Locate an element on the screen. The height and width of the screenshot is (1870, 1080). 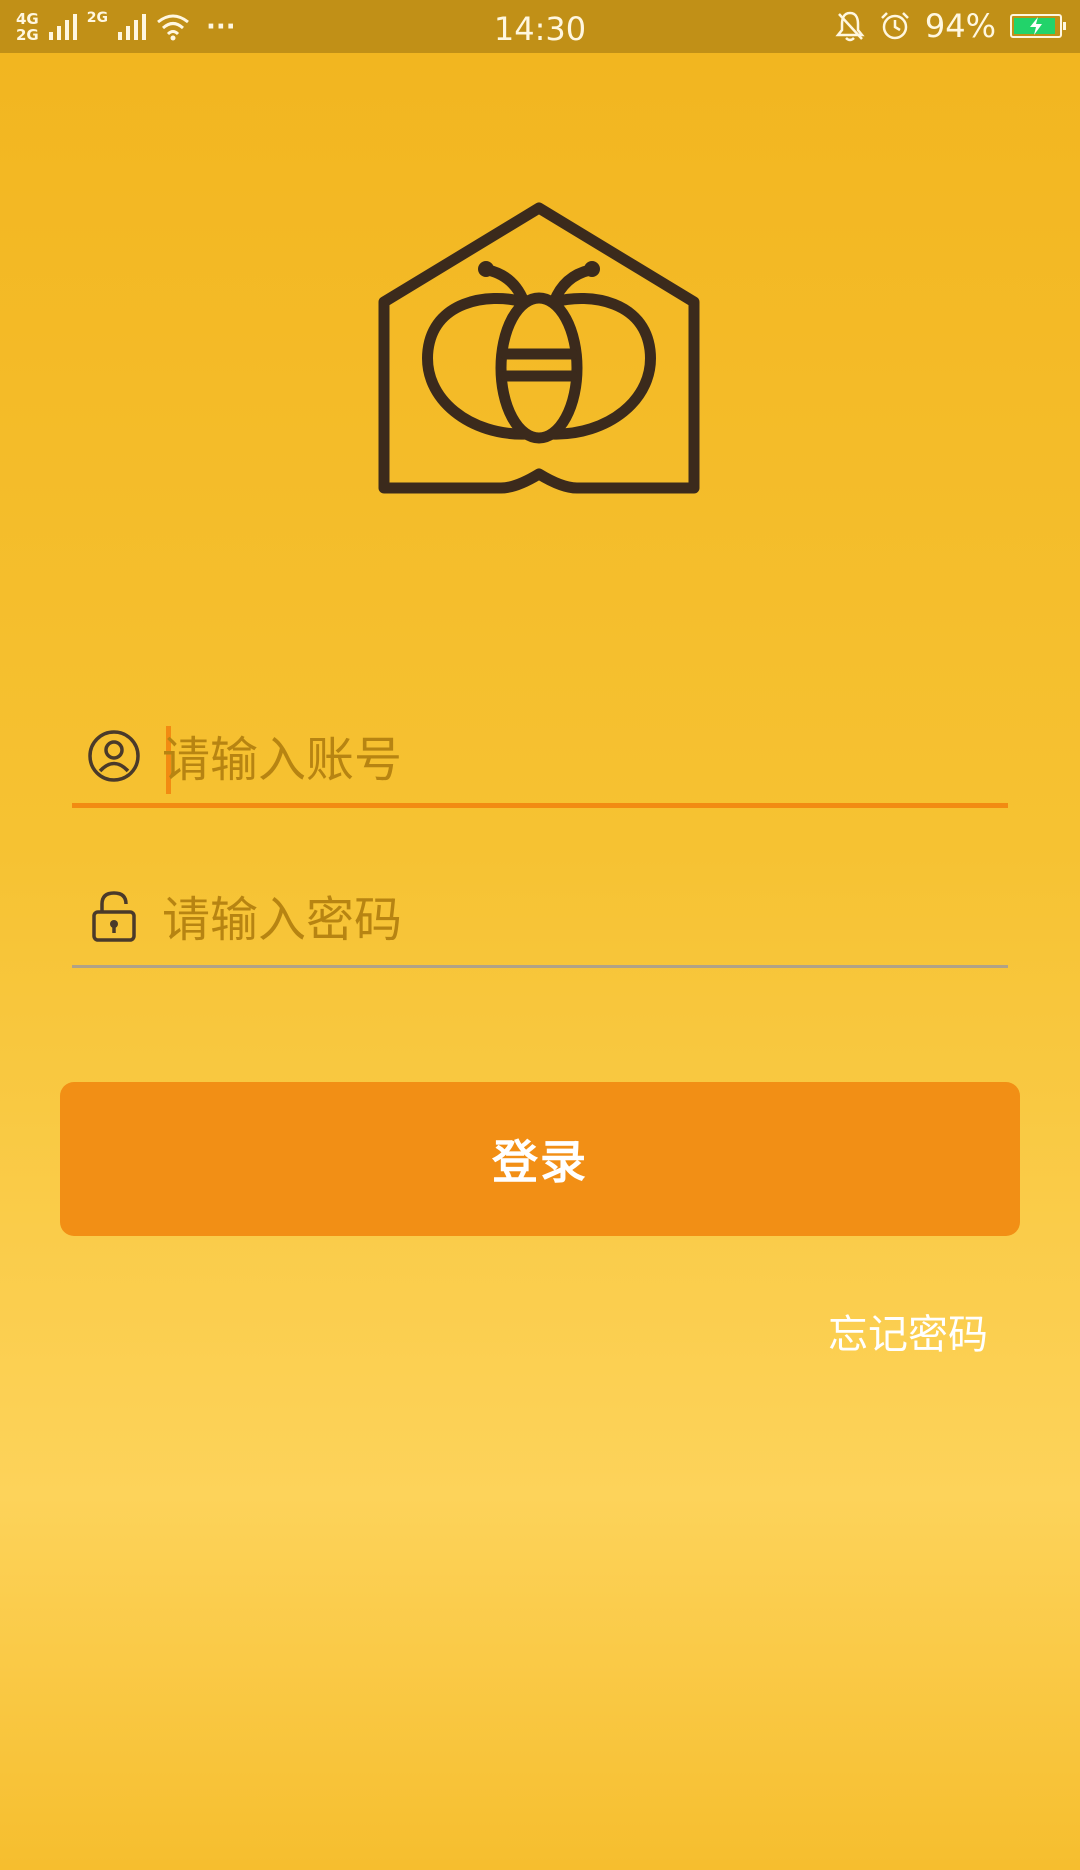
battery-percent: 94% is located at coordinates (960, 26).